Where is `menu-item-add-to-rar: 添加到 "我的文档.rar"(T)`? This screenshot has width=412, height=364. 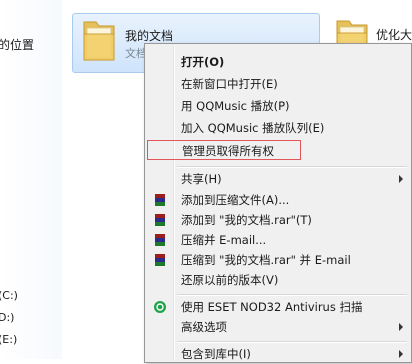 menu-item-add-to-rar: 添加到 "我的文档.rar"(T) is located at coordinates (278, 220).